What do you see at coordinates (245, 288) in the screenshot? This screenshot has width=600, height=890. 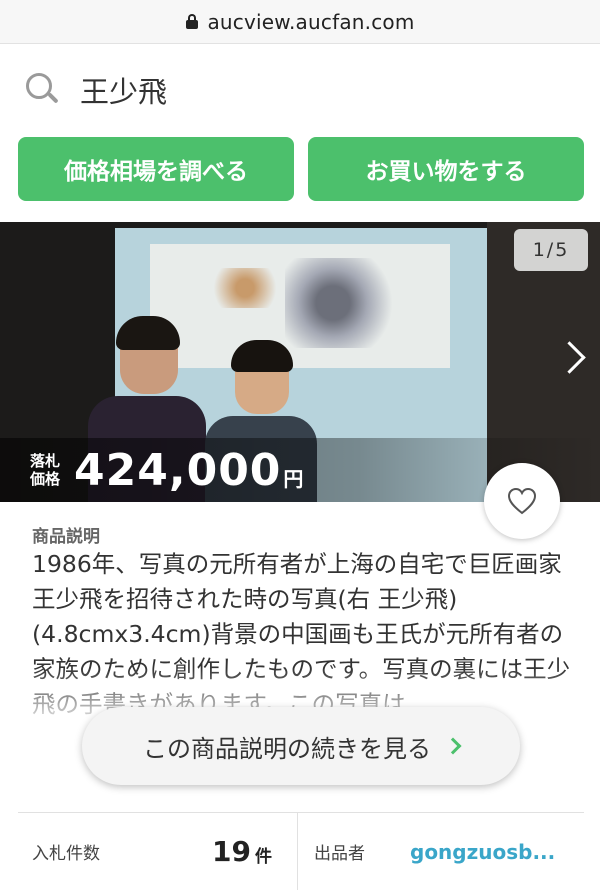 I see `painting-flowers` at bounding box center [245, 288].